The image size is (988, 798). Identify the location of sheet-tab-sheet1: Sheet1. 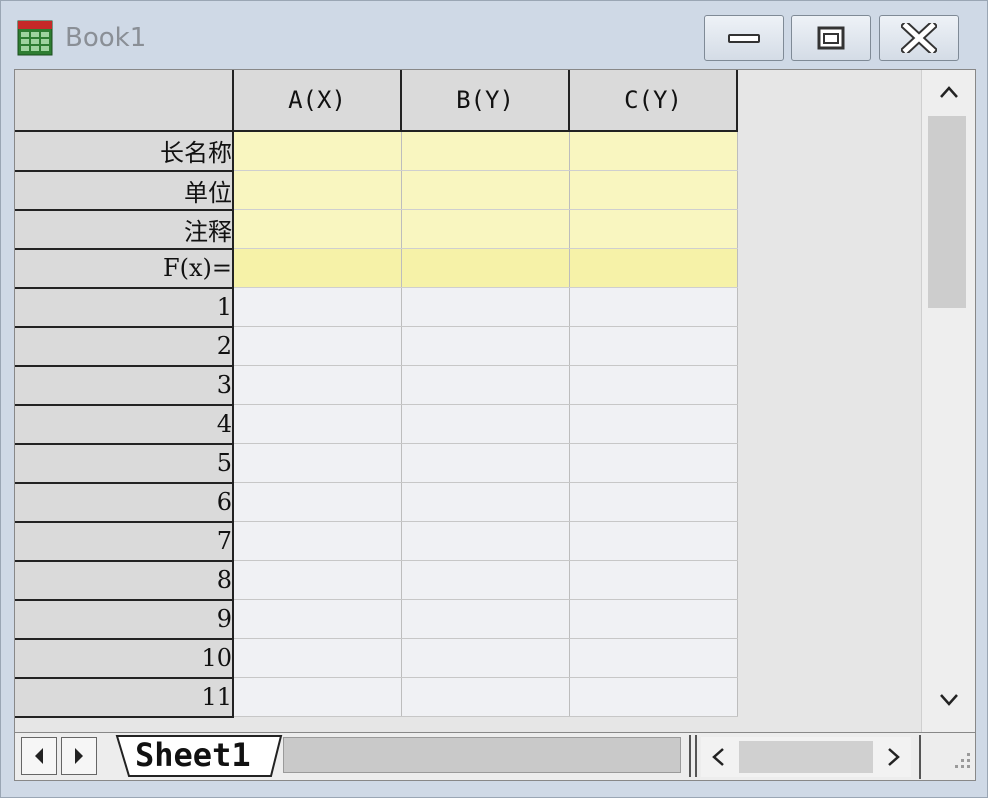
(199, 756).